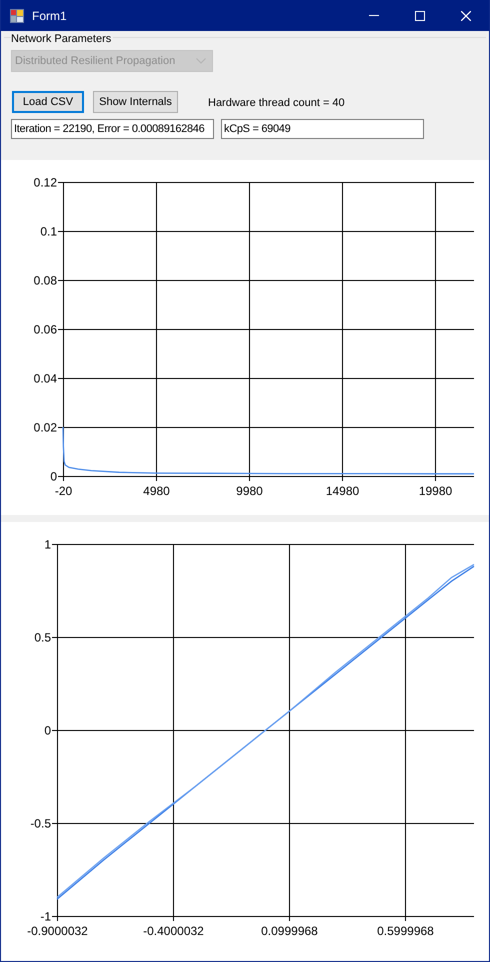 This screenshot has width=490, height=962. Describe the element at coordinates (201, 61) in the screenshot. I see `chevron-icon` at that location.